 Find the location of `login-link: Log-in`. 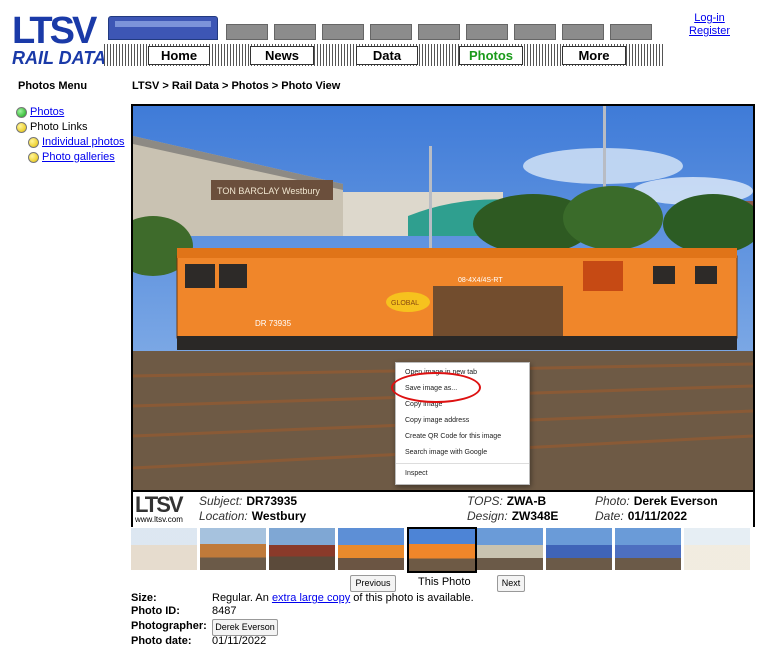

login-link: Log-in is located at coordinates (709, 18).